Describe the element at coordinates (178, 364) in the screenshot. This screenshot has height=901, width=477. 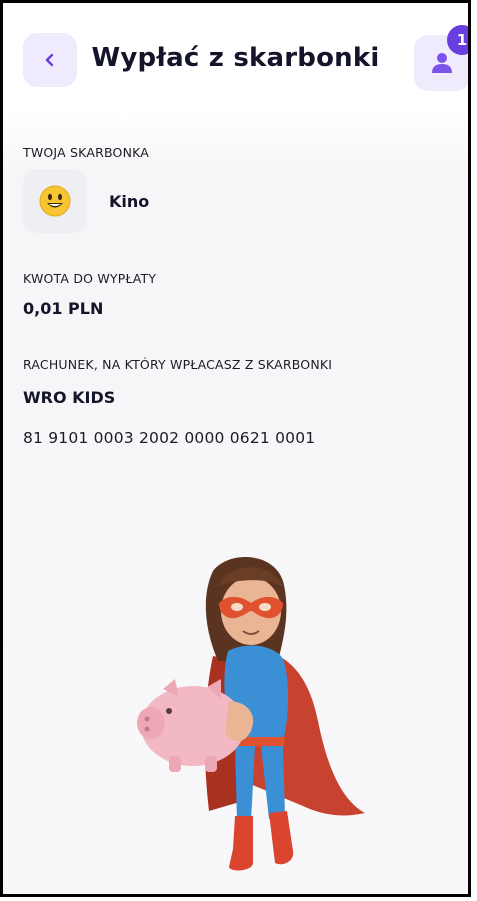
I see `account-label: RACHUNEK, NA KTÓRY WPŁACASZ Z SKARBONKI` at that location.